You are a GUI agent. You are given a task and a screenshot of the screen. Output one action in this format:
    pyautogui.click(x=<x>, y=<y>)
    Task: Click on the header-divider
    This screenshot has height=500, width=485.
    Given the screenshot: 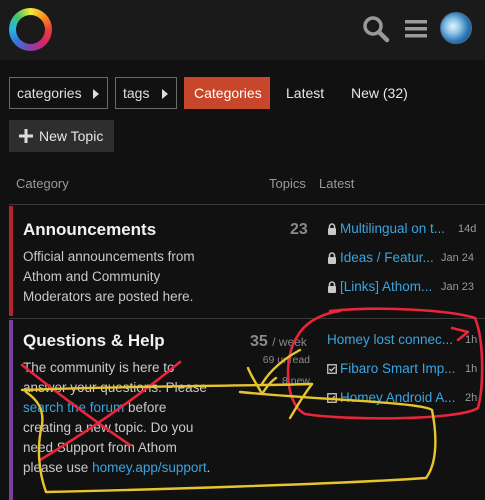 What is the action you would take?
    pyautogui.click(x=247, y=204)
    